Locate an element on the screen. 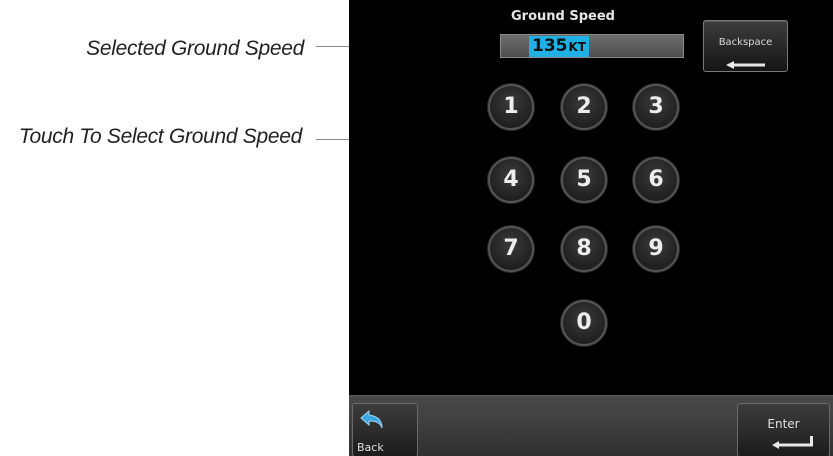 This screenshot has height=456, width=833. bottom-bar: Back Enter is located at coordinates (591, 425).